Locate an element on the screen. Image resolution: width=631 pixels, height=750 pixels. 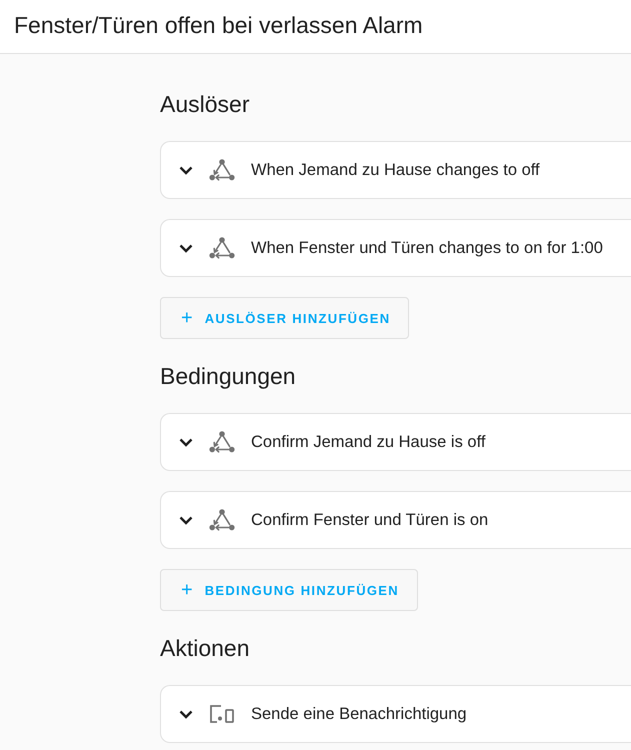
devices-icon is located at coordinates (222, 714).